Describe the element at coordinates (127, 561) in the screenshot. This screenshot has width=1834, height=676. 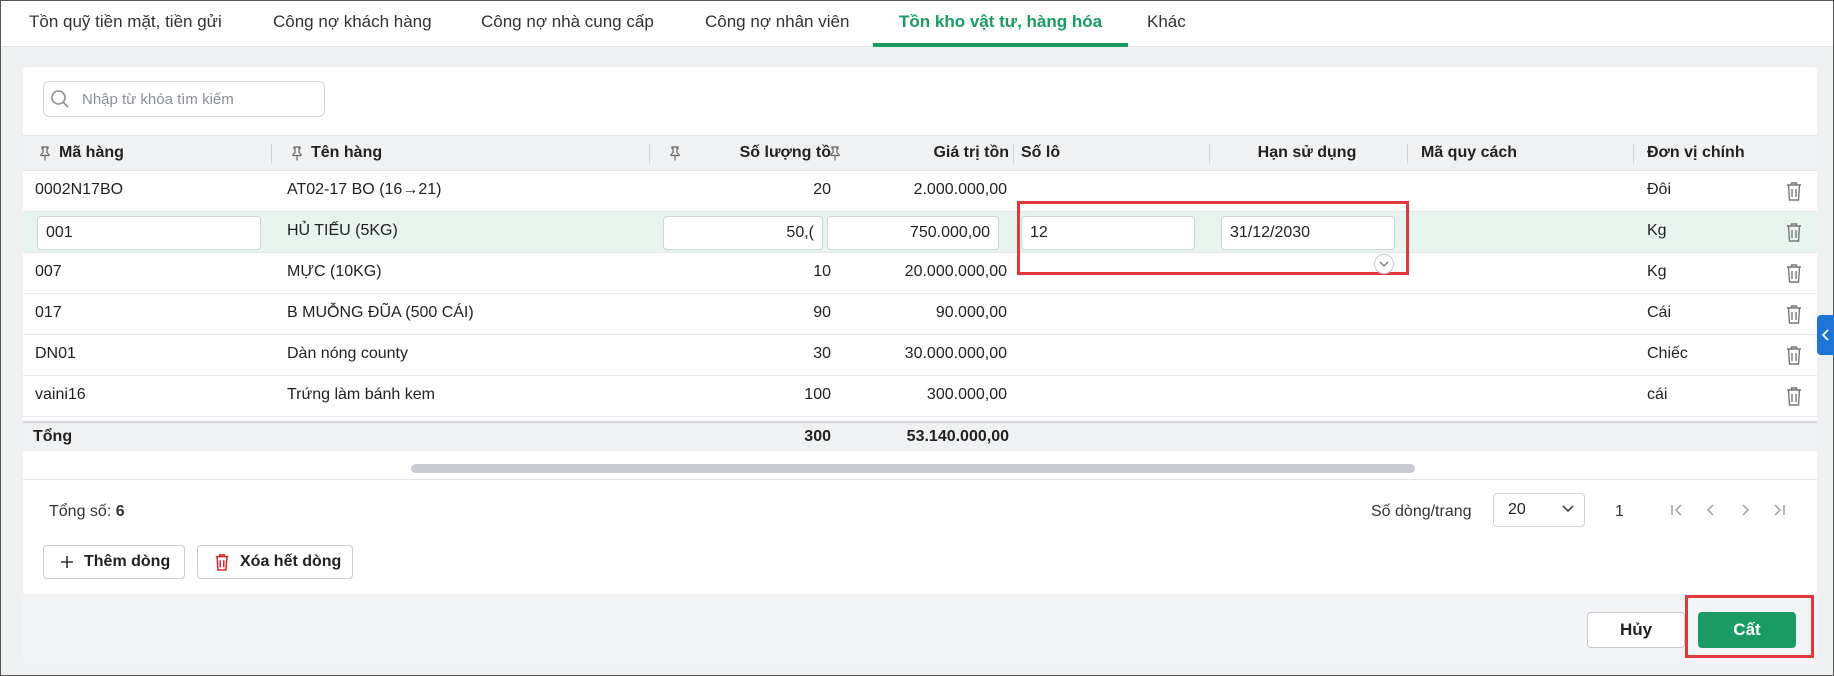
I see `add-row-label: Thêm dòng` at that location.